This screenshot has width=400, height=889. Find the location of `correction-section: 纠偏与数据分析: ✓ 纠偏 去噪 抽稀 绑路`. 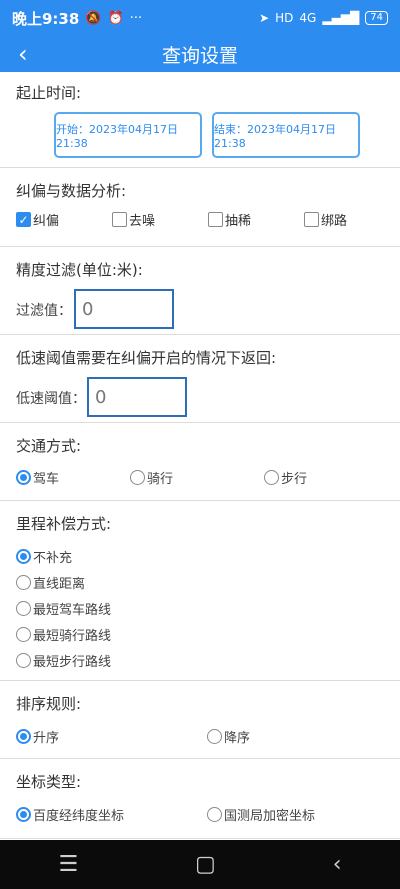

correction-section: 纠偏与数据分析: ✓ 纠偏 去噪 抽稀 绑路 is located at coordinates (200, 207).